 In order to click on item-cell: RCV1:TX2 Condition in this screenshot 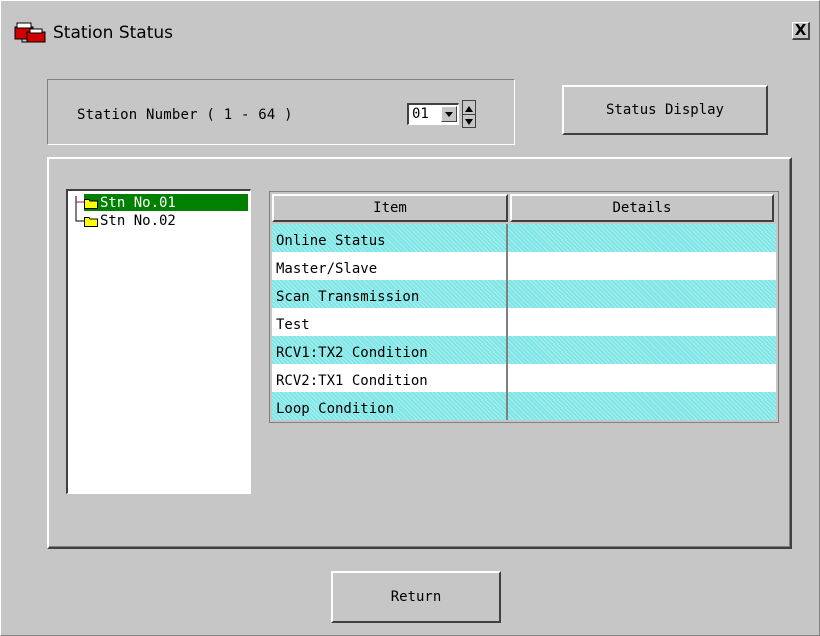, I will do `click(352, 353)`.